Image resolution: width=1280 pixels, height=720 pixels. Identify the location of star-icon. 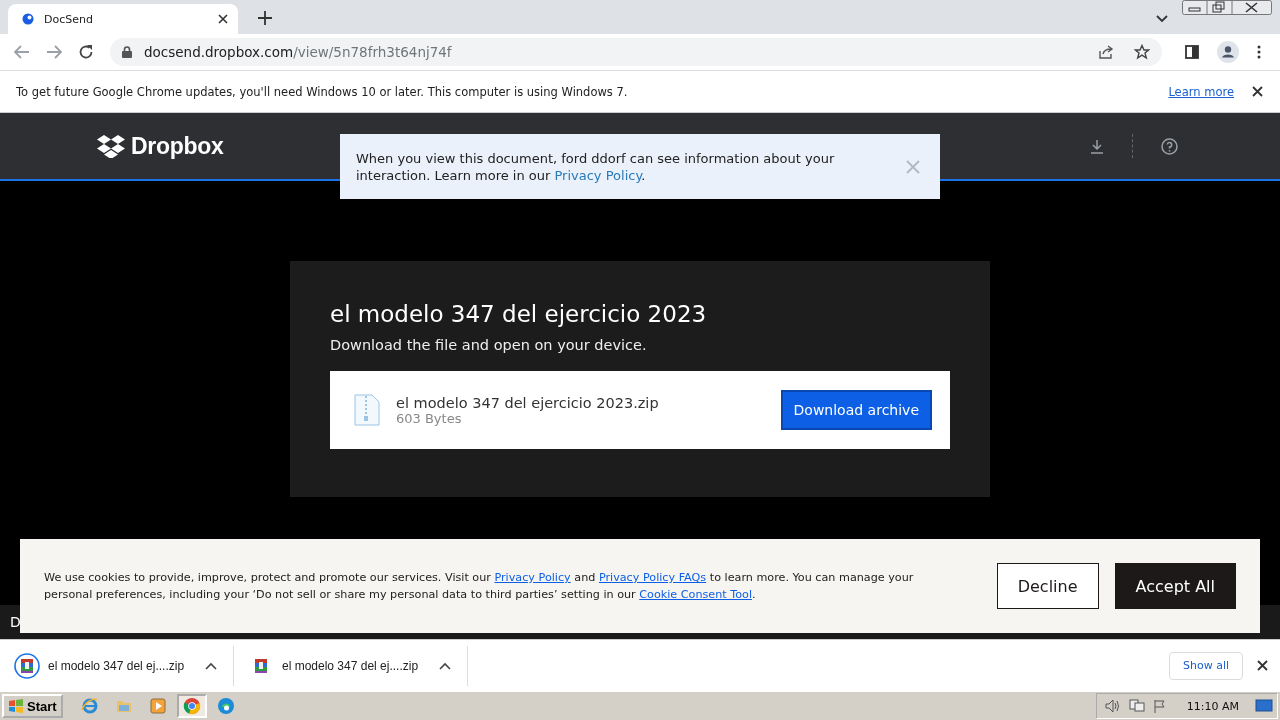
(1142, 52).